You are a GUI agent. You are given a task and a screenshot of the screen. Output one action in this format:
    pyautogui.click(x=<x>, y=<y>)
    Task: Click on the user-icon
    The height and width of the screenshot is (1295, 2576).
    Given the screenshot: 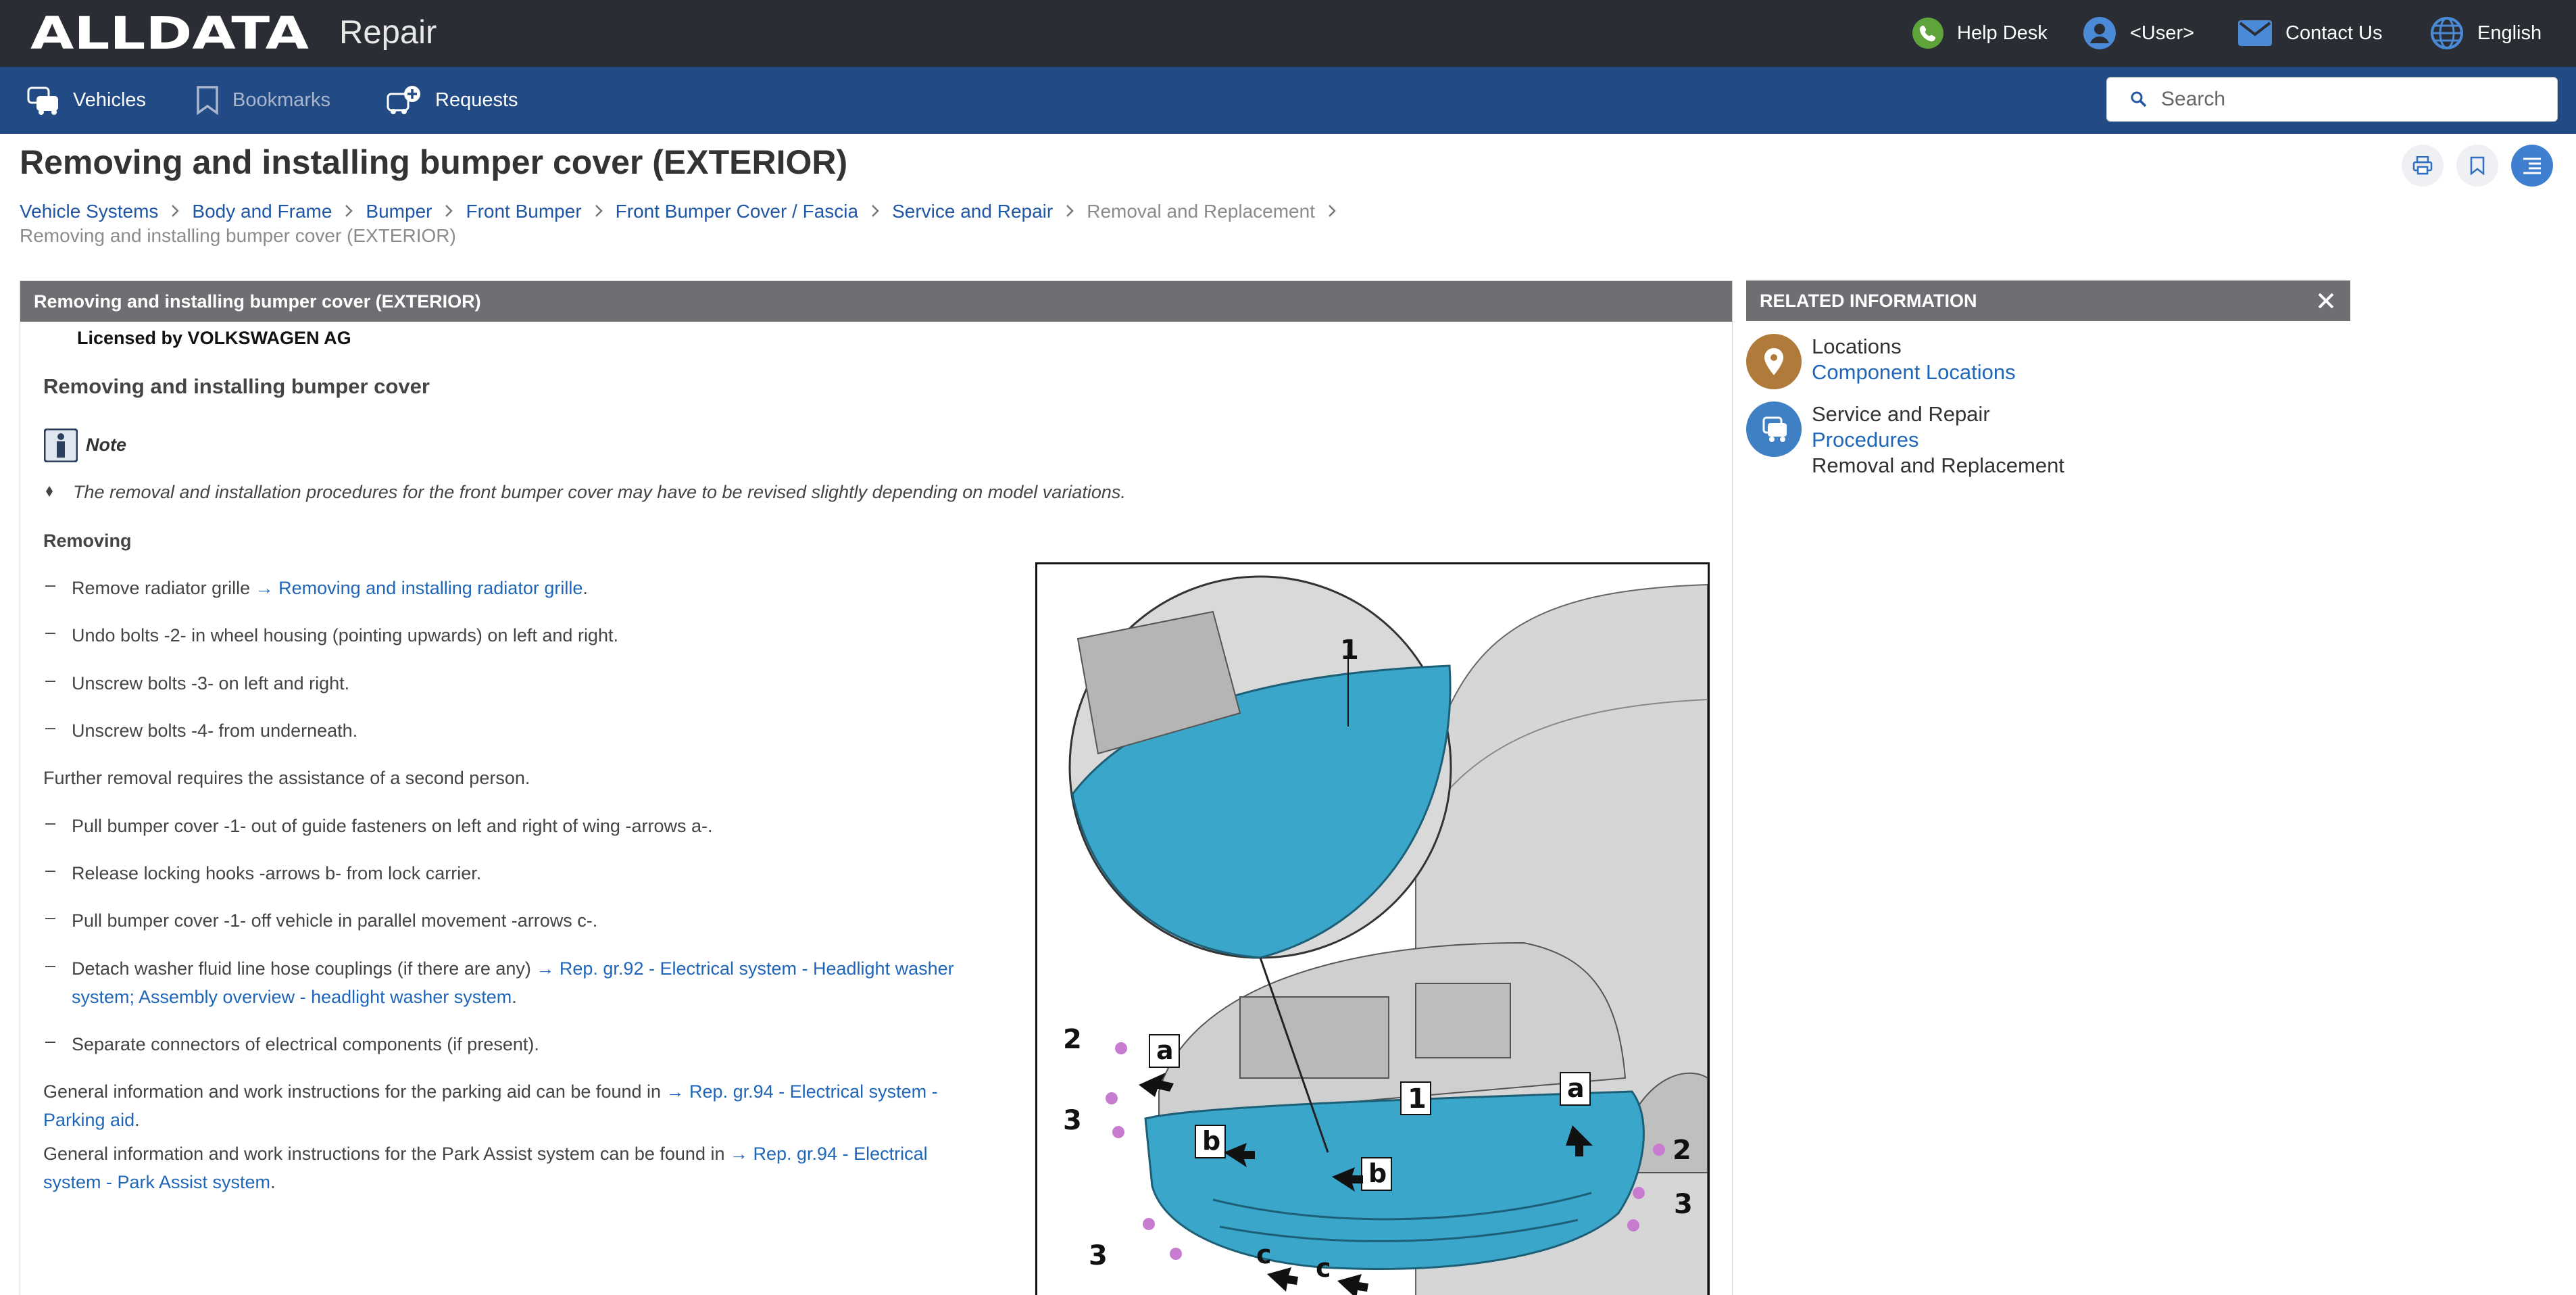 What is the action you would take?
    pyautogui.click(x=2100, y=33)
    